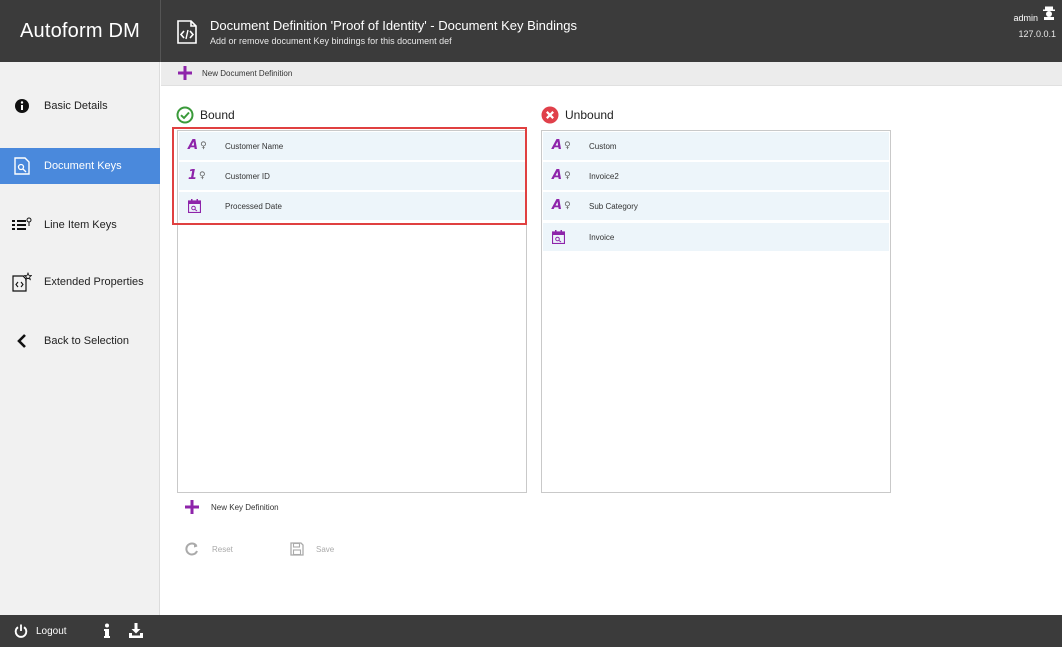  Describe the element at coordinates (716, 146) in the screenshot. I see `unbound-key-row: A ♀ Custom` at that location.